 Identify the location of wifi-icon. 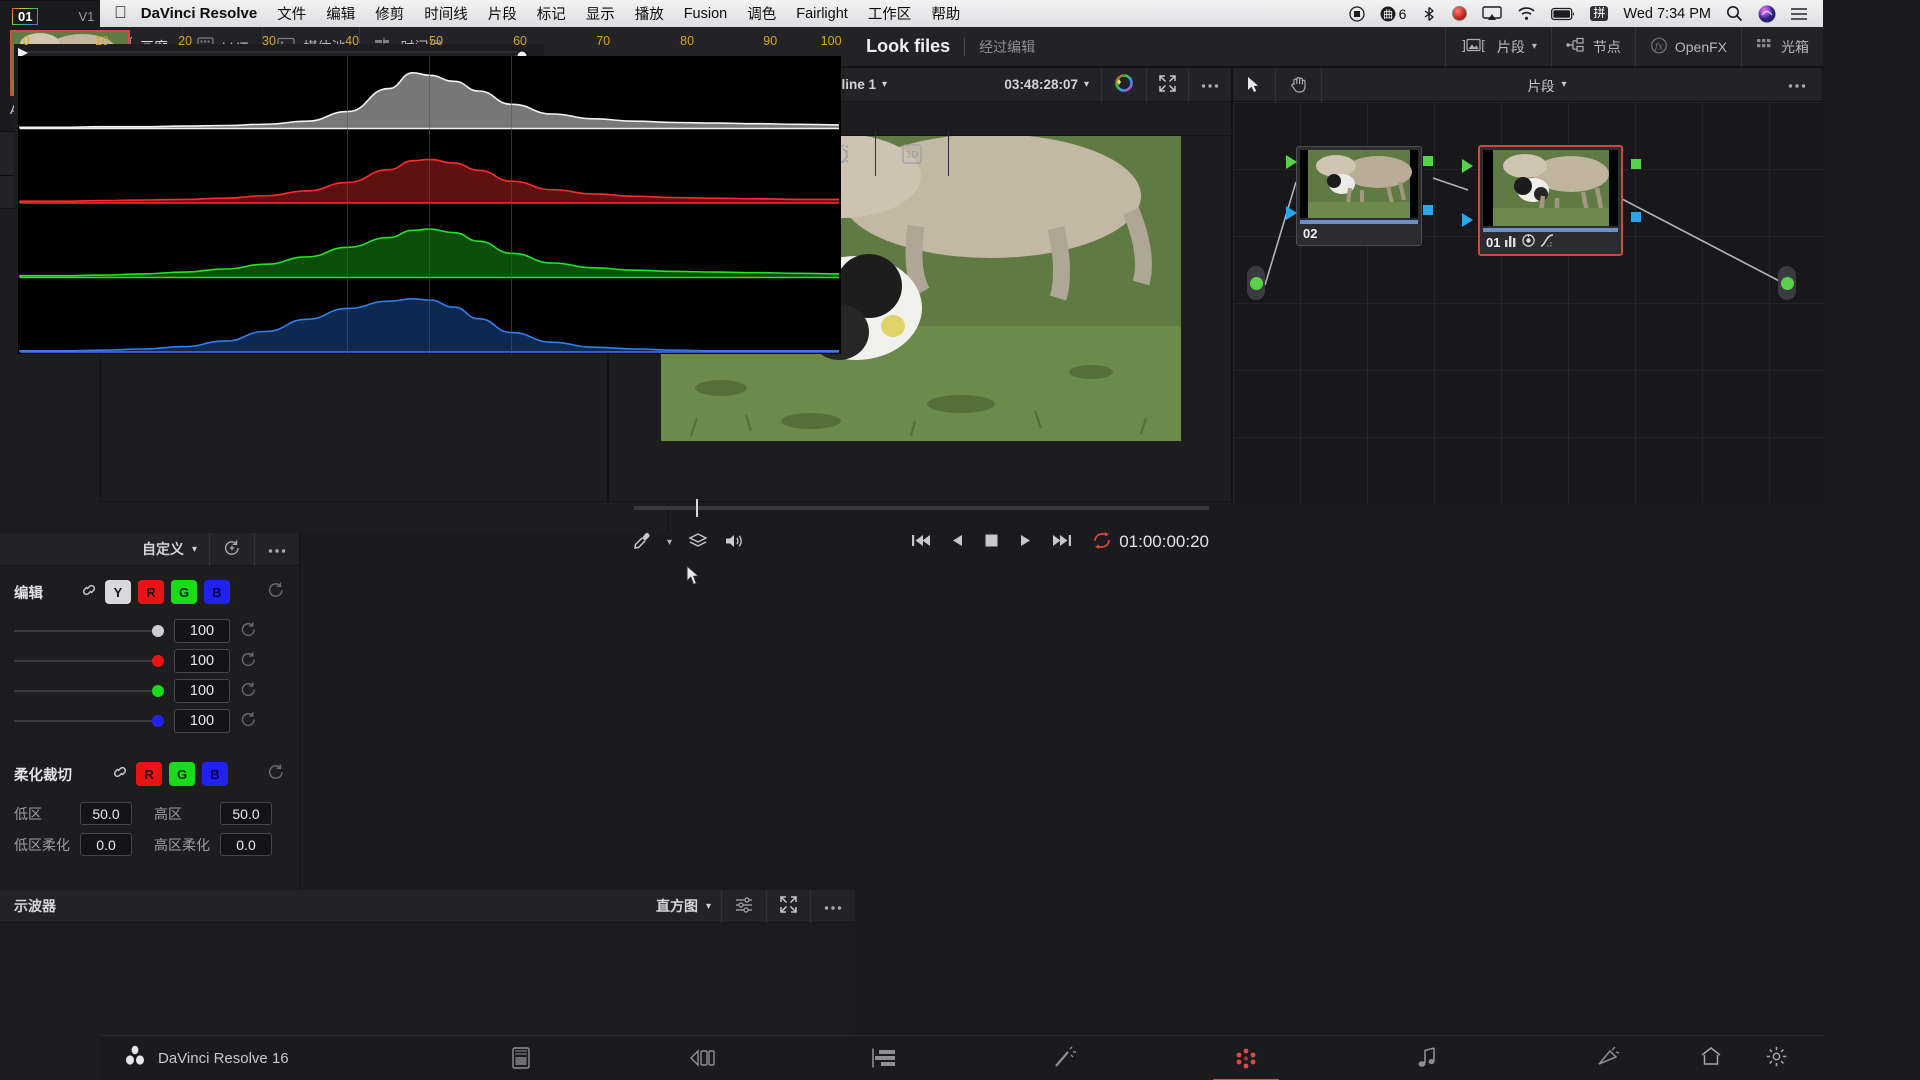
(1526, 13).